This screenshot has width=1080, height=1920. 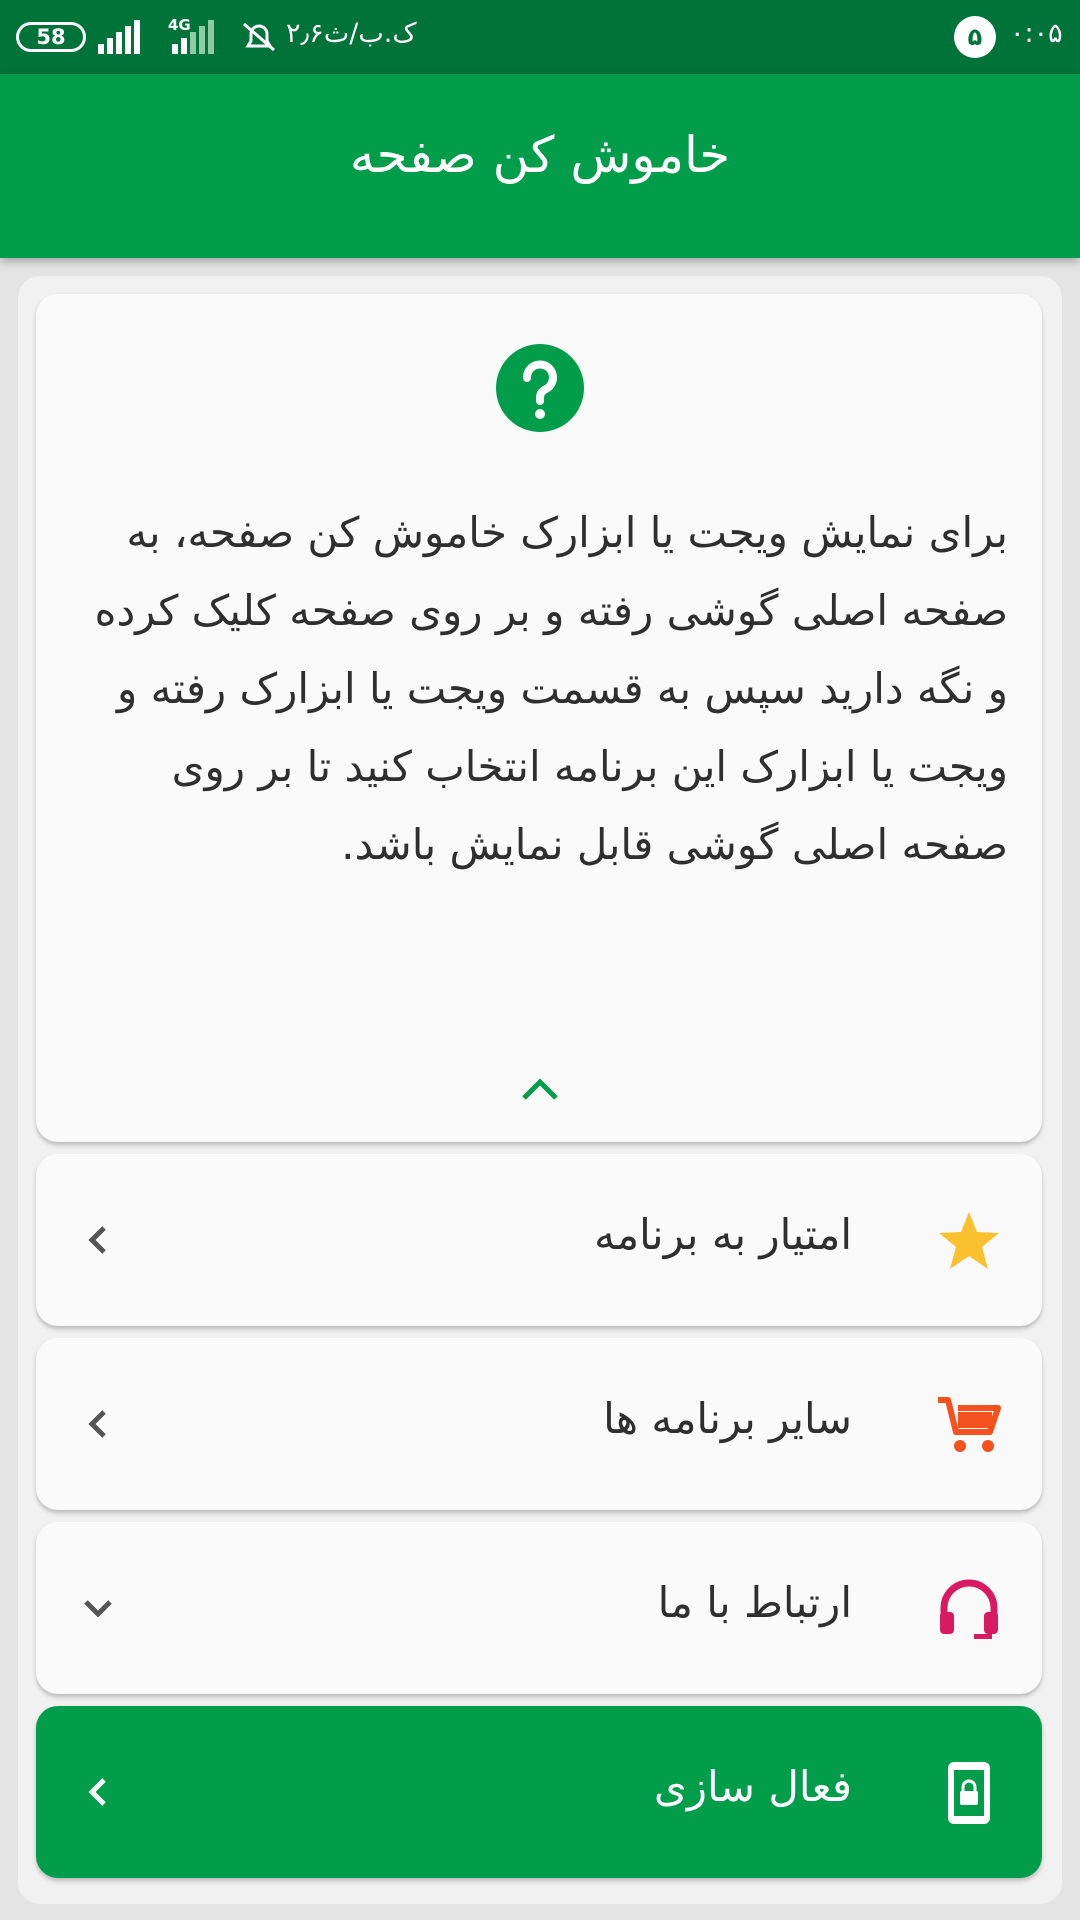 I want to click on battery-indicator: 58, so click(x=51, y=37).